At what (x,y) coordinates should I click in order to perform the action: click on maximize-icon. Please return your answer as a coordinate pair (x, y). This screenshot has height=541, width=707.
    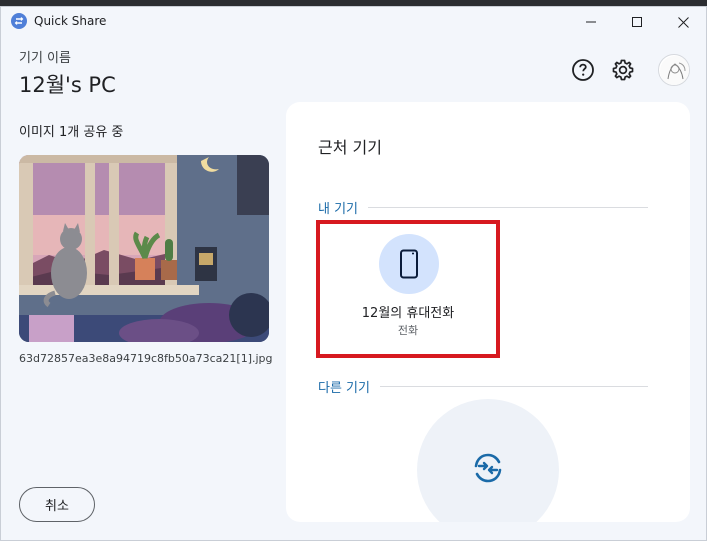
    Looking at the image, I should click on (637, 22).